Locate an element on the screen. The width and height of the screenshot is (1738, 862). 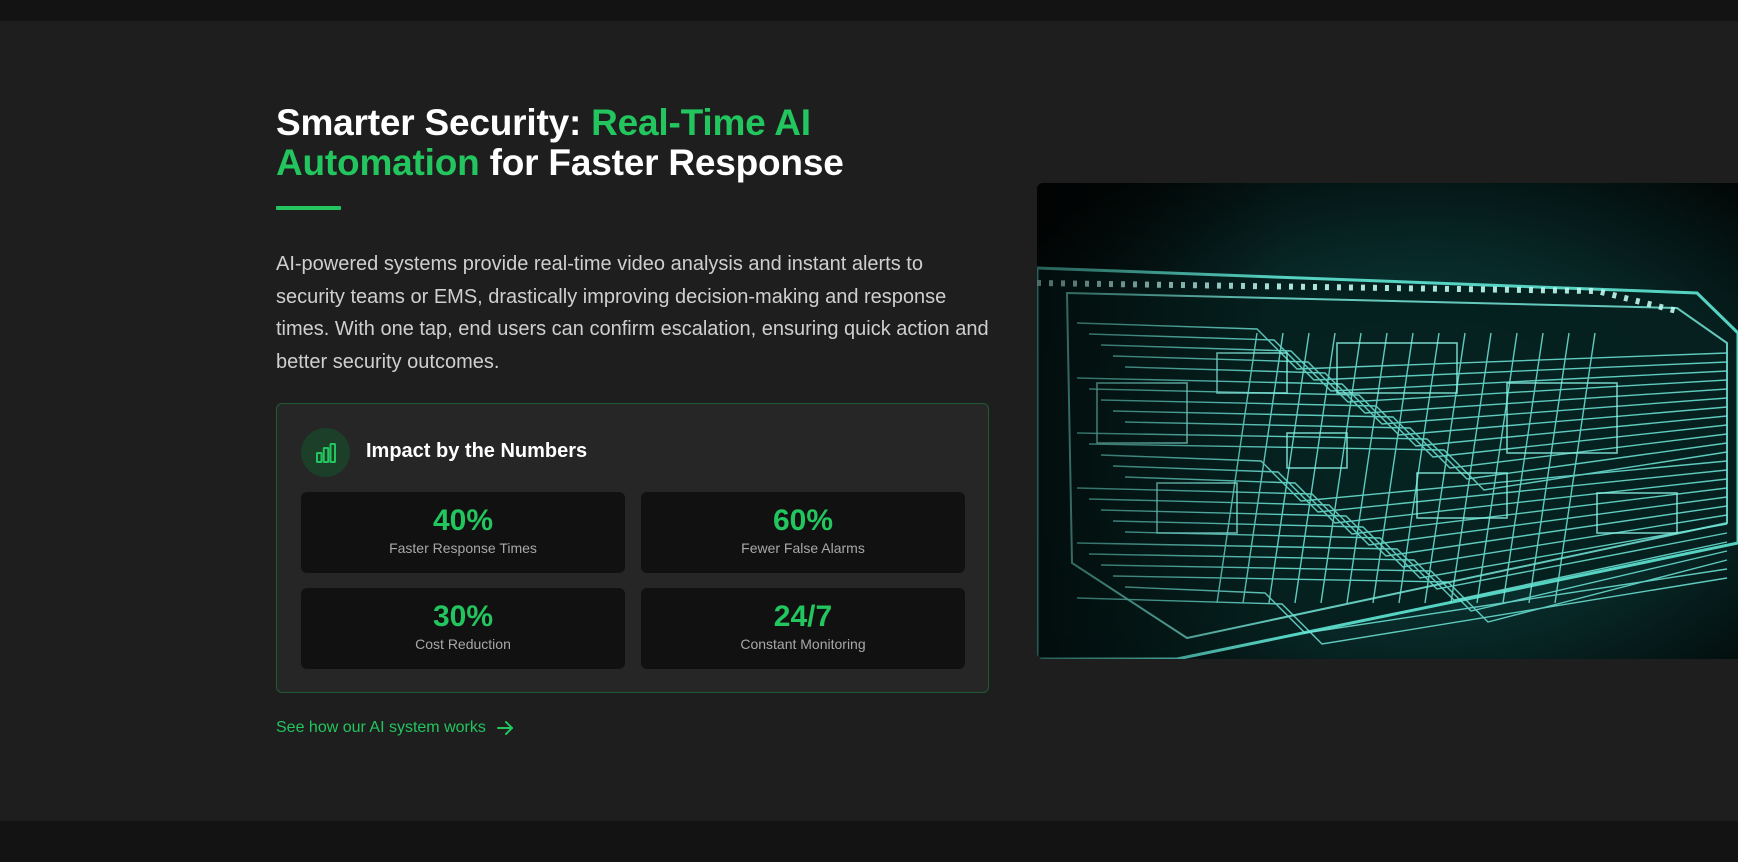
stat-card-response: 40% Faster Response Times is located at coordinates (463, 532).